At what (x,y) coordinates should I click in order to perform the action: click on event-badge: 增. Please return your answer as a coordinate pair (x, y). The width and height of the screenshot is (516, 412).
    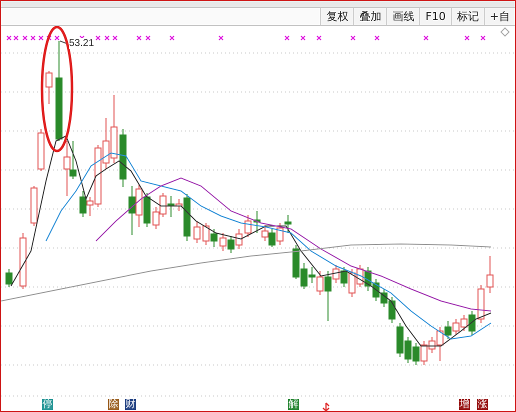
    Looking at the image, I should click on (464, 404).